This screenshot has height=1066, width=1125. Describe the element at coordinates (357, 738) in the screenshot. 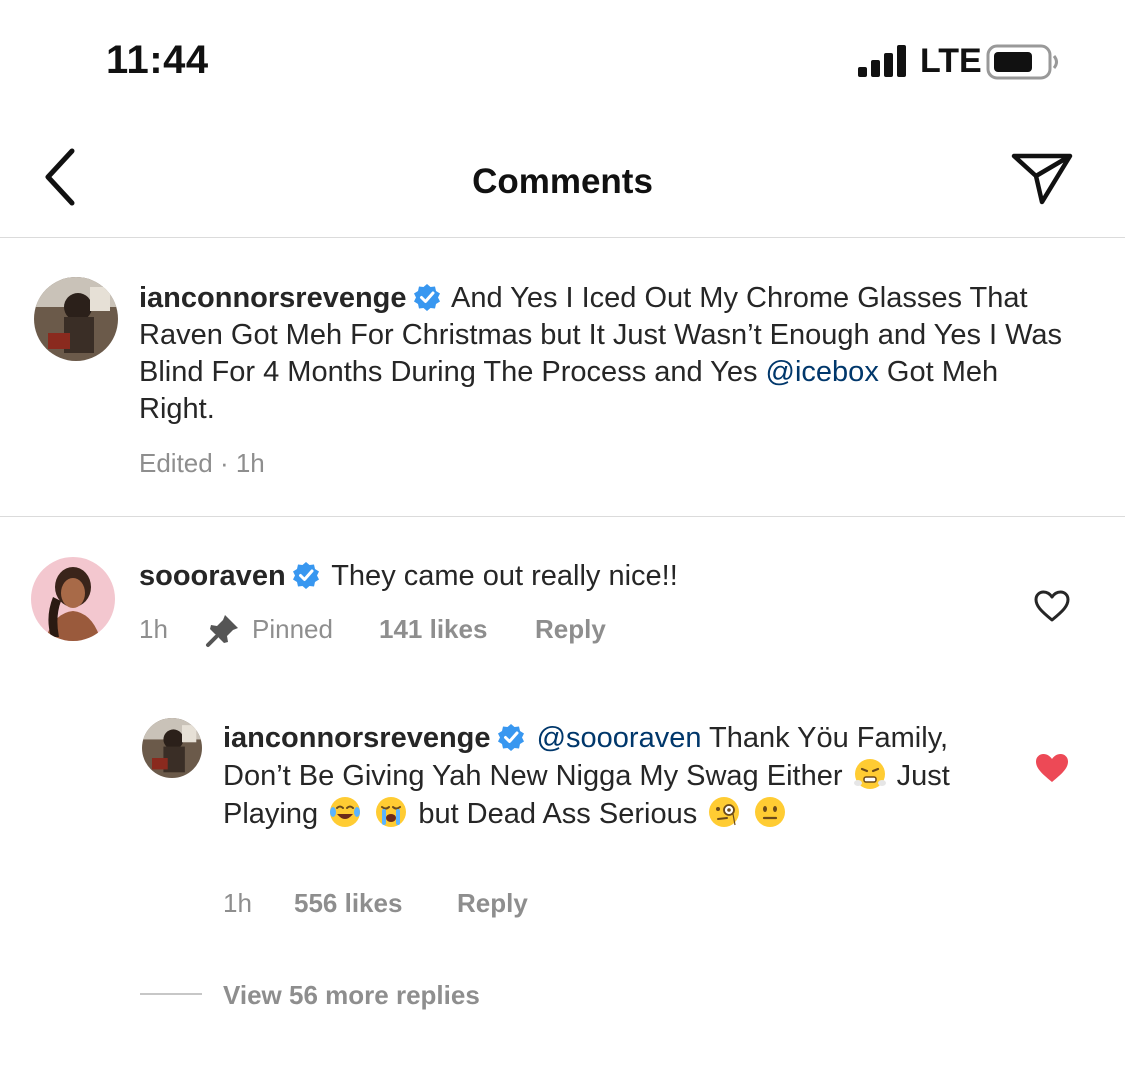

I see `reply-username: ianconnorsrevenge` at that location.